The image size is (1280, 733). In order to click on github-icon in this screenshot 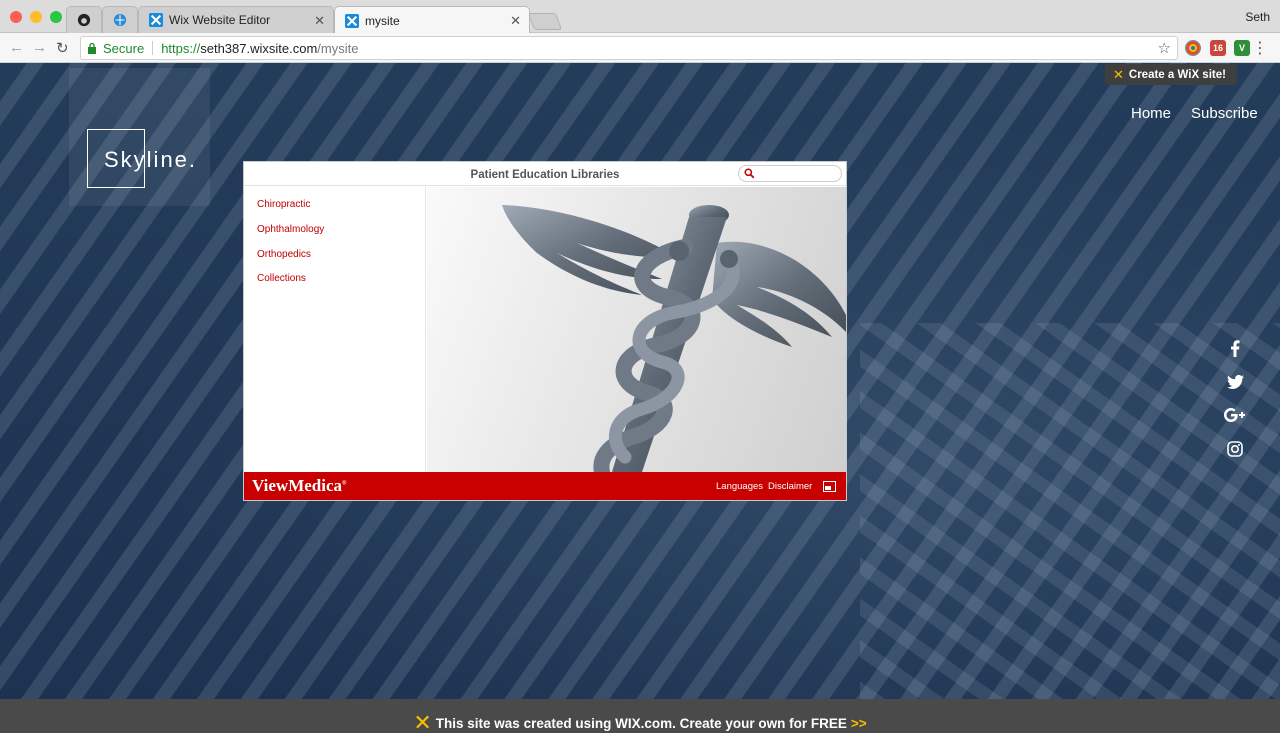, I will do `click(84, 20)`.